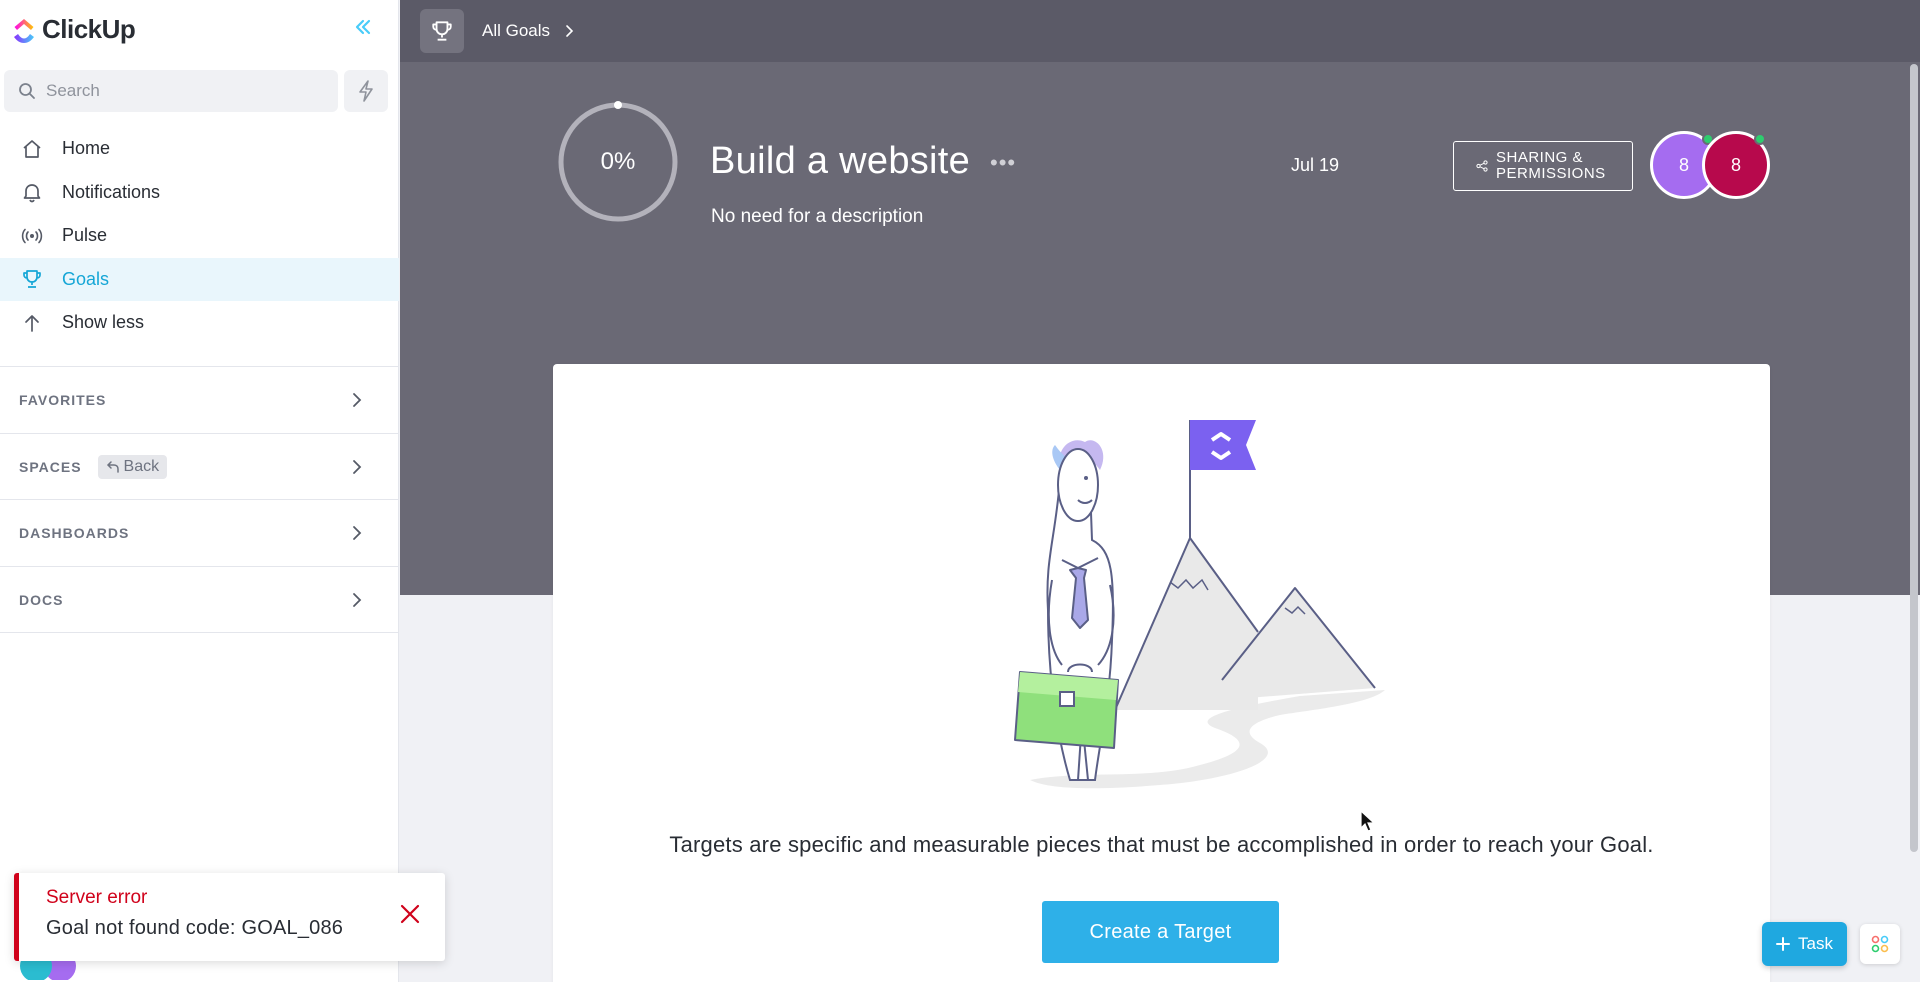 Image resolution: width=1920 pixels, height=982 pixels. What do you see at coordinates (32, 192) in the screenshot?
I see `bell-icon` at bounding box center [32, 192].